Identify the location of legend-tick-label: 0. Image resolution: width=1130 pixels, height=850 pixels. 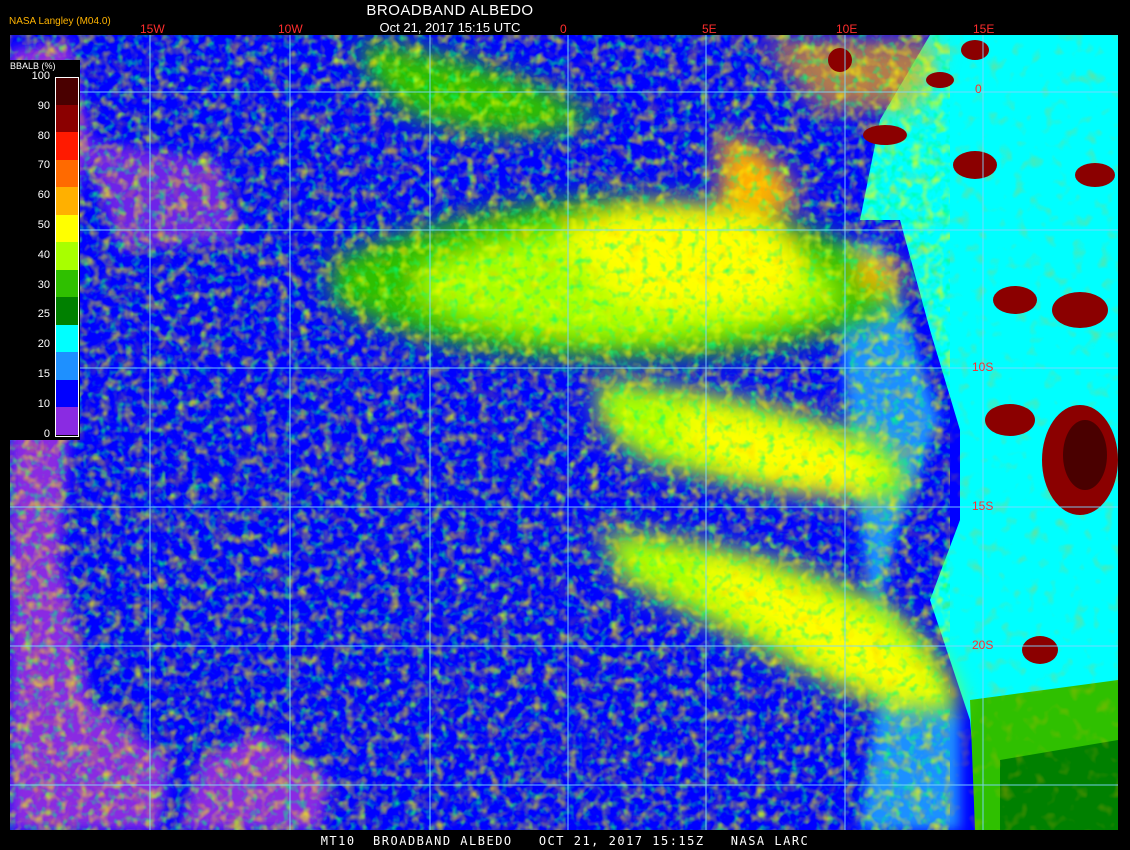
(46, 433).